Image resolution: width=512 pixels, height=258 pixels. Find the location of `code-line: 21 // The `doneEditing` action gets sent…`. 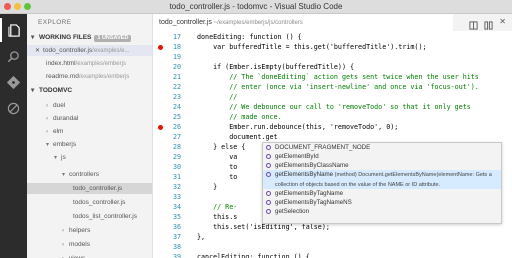

code-line: 21 // The `doneEditing` action gets sent… is located at coordinates (332, 77).